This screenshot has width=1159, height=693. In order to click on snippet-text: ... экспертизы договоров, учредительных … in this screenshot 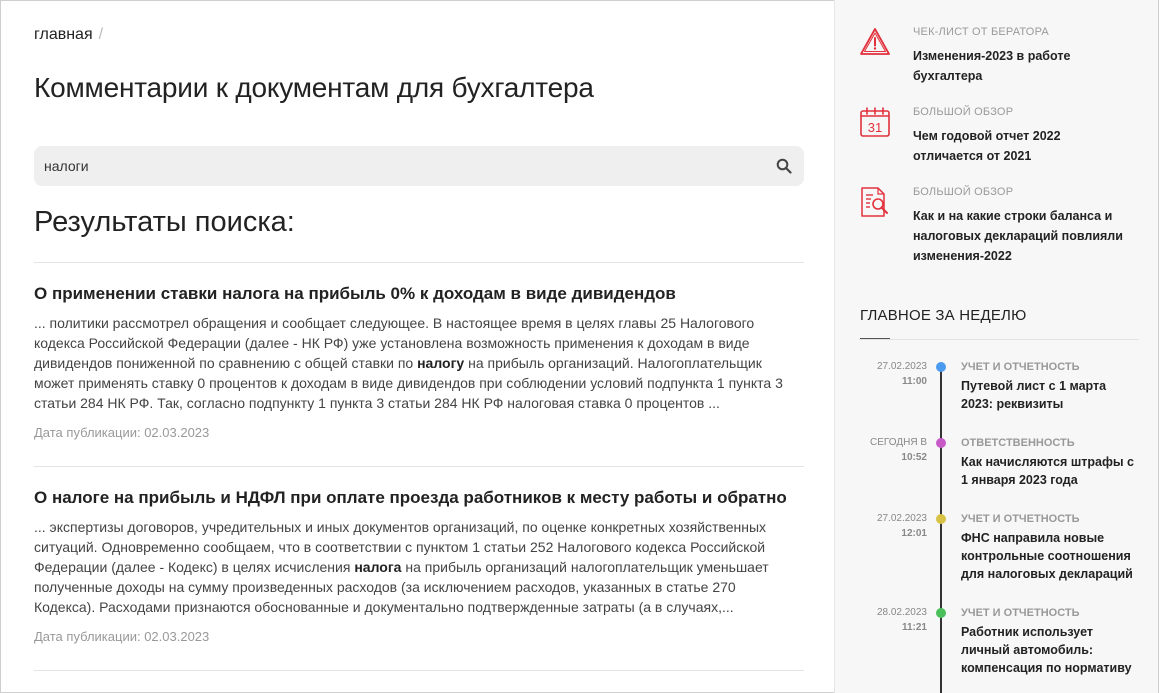, I will do `click(400, 527)`.